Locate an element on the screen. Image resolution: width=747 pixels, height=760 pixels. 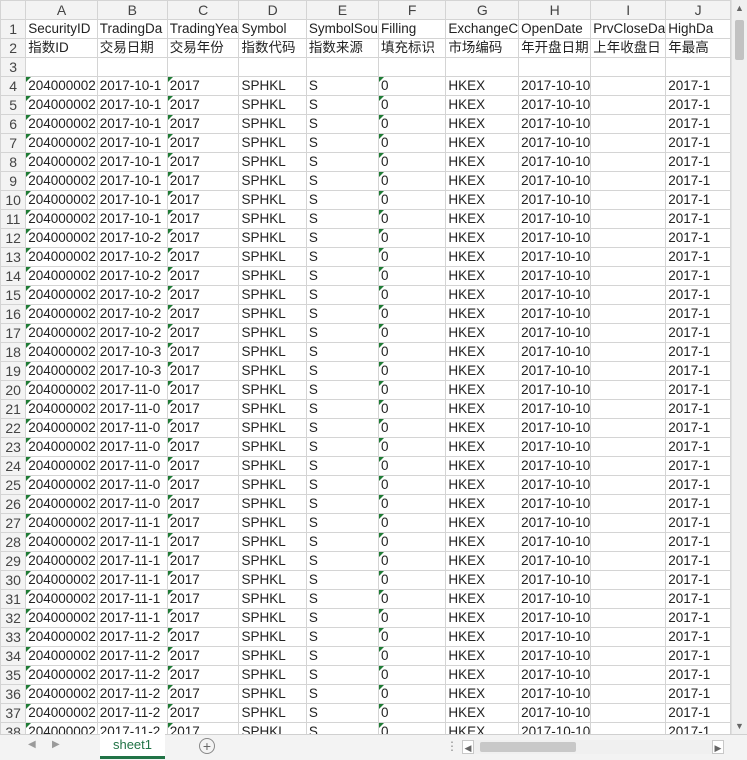
arrow-right-icon: ▶ is located at coordinates (56, 744).